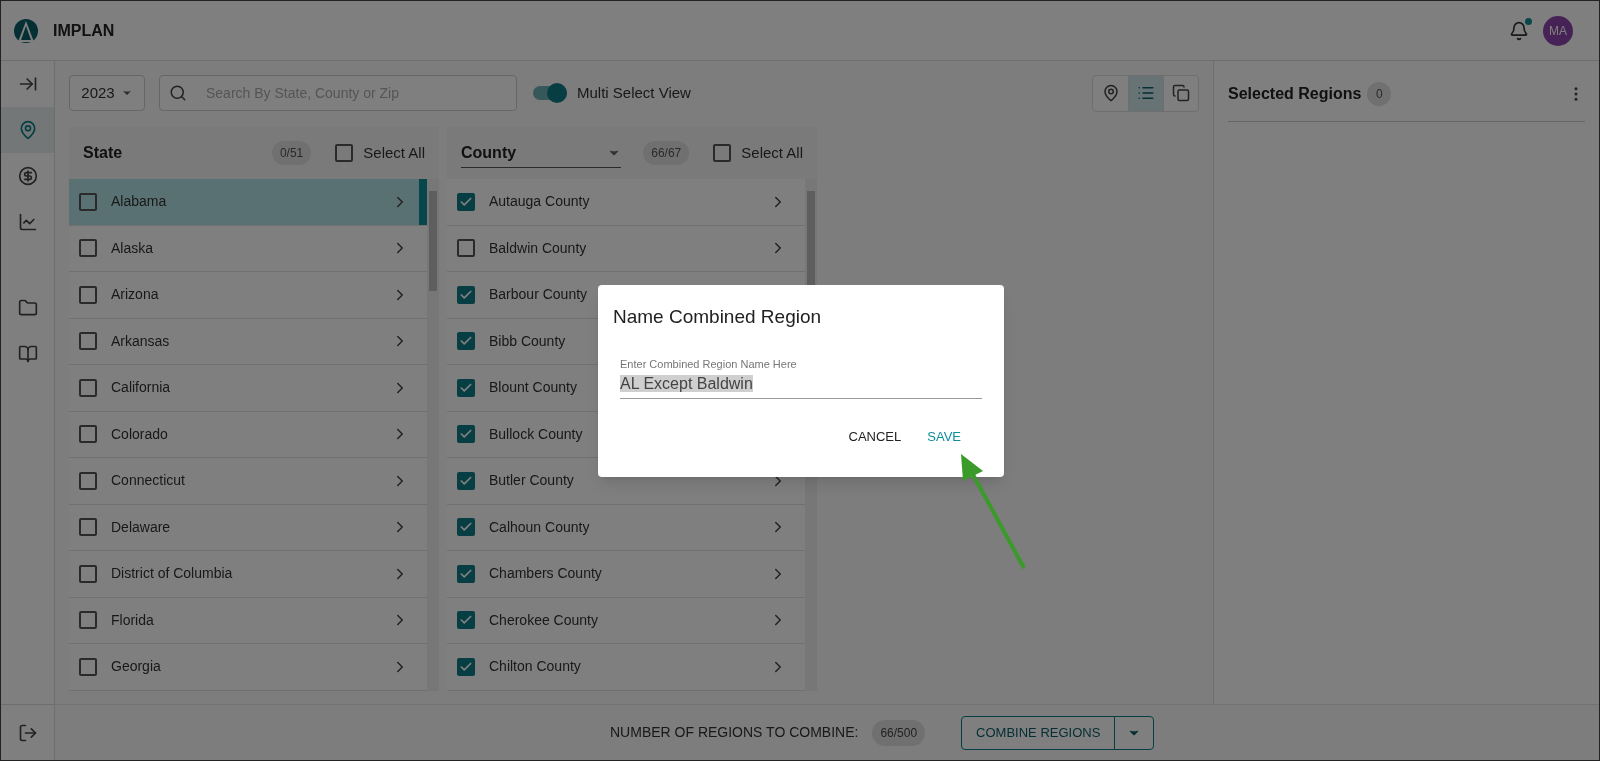 This screenshot has width=1600, height=761. Describe the element at coordinates (148, 481) in the screenshot. I see `row-label: Connecticut` at that location.